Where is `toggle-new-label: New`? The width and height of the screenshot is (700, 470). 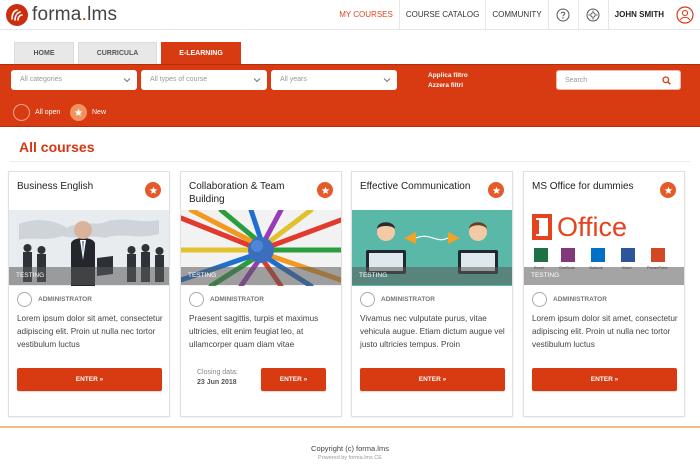
toggle-new-label: New is located at coordinates (99, 112).